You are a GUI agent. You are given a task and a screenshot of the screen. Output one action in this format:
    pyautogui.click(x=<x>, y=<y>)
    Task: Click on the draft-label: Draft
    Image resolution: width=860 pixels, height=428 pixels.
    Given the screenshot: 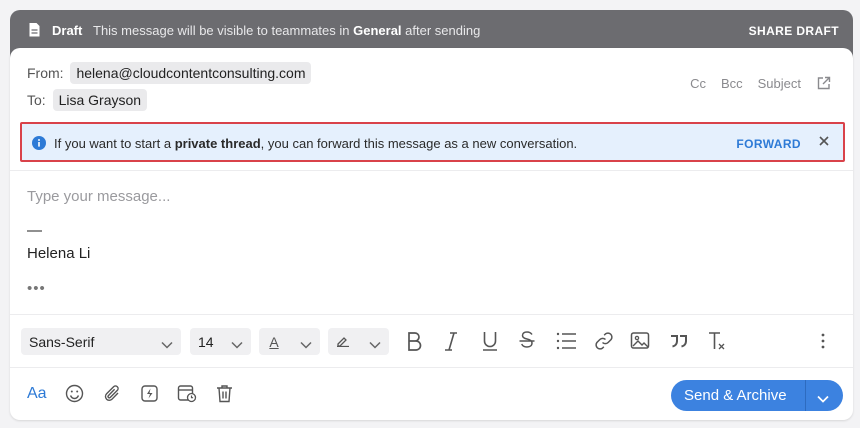 What is the action you would take?
    pyautogui.click(x=67, y=30)
    